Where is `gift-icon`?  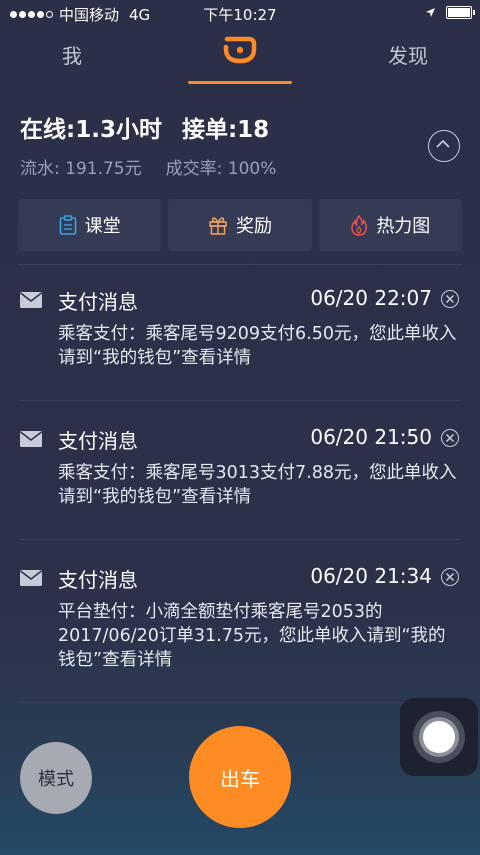
gift-icon is located at coordinates (218, 226).